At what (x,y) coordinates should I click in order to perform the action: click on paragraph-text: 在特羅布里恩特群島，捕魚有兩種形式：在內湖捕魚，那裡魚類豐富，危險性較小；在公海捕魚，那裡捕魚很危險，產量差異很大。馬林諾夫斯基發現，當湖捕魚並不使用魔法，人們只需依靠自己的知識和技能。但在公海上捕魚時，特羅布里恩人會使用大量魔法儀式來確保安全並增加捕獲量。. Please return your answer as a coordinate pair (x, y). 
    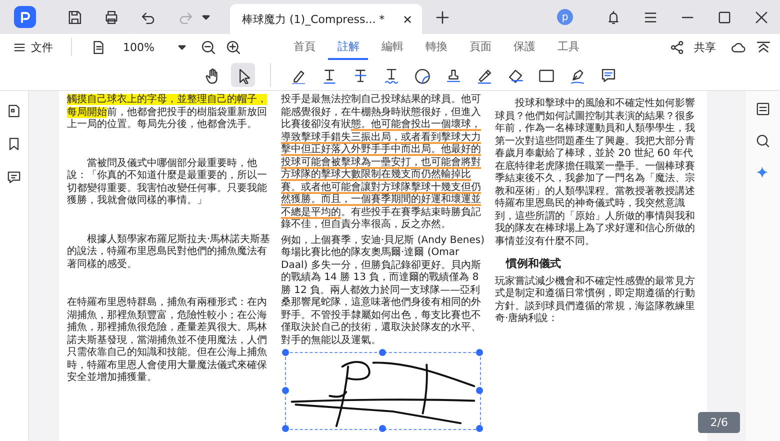
    Looking at the image, I should click on (167, 340).